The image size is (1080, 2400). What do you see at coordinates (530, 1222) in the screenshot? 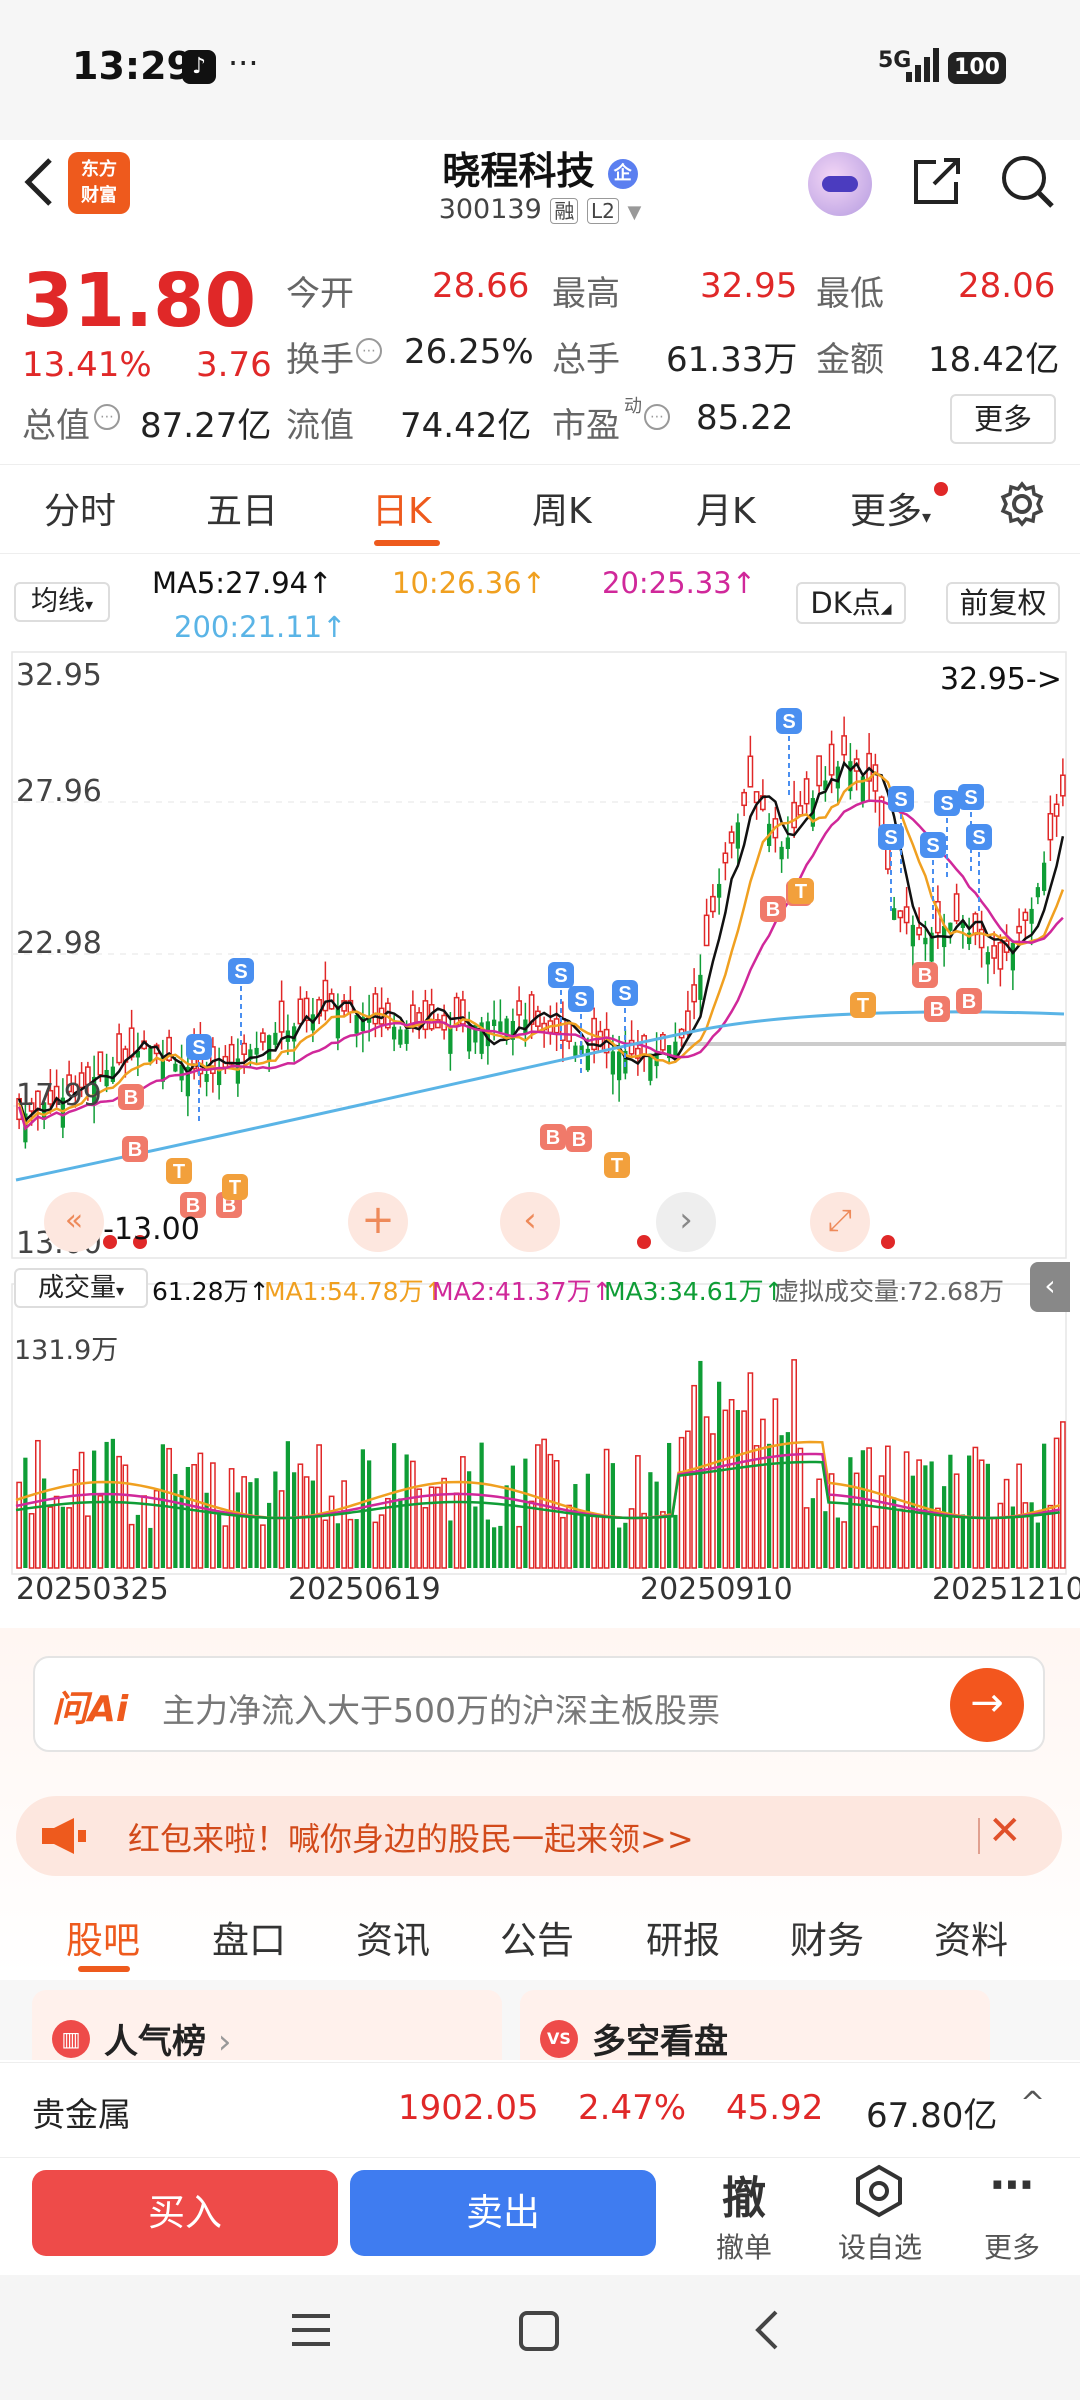
I see `pan-left-button: ‹` at bounding box center [530, 1222].